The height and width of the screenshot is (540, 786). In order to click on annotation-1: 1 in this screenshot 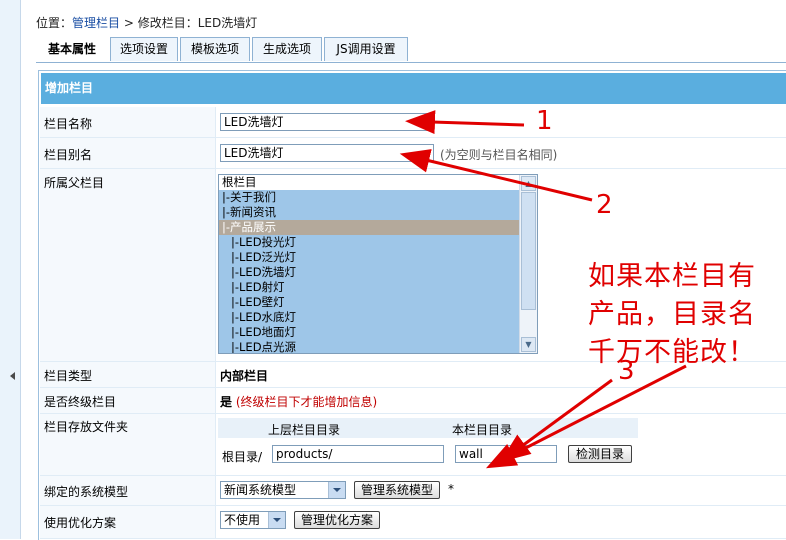, I will do `click(544, 121)`.